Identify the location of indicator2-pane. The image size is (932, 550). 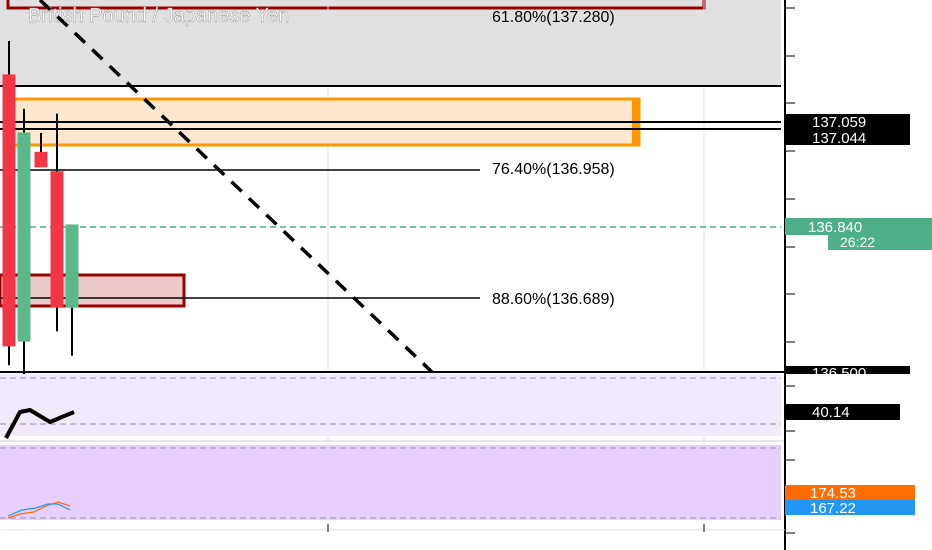
(390, 482).